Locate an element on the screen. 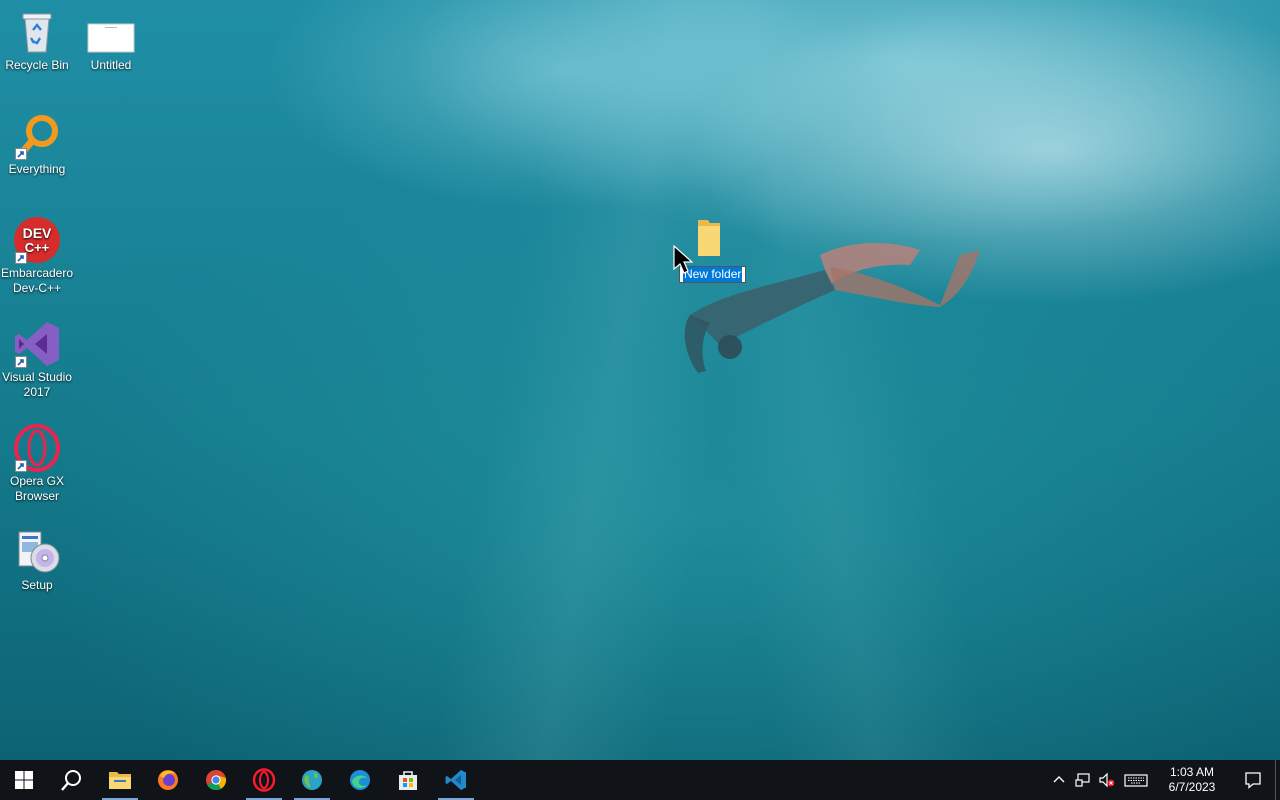 The width and height of the screenshot is (1280, 800). visual-studio-icon is located at coordinates (37, 344).